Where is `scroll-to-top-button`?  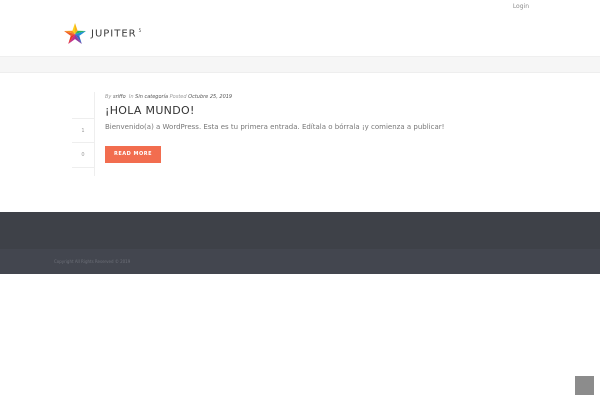 scroll-to-top-button is located at coordinates (584, 385).